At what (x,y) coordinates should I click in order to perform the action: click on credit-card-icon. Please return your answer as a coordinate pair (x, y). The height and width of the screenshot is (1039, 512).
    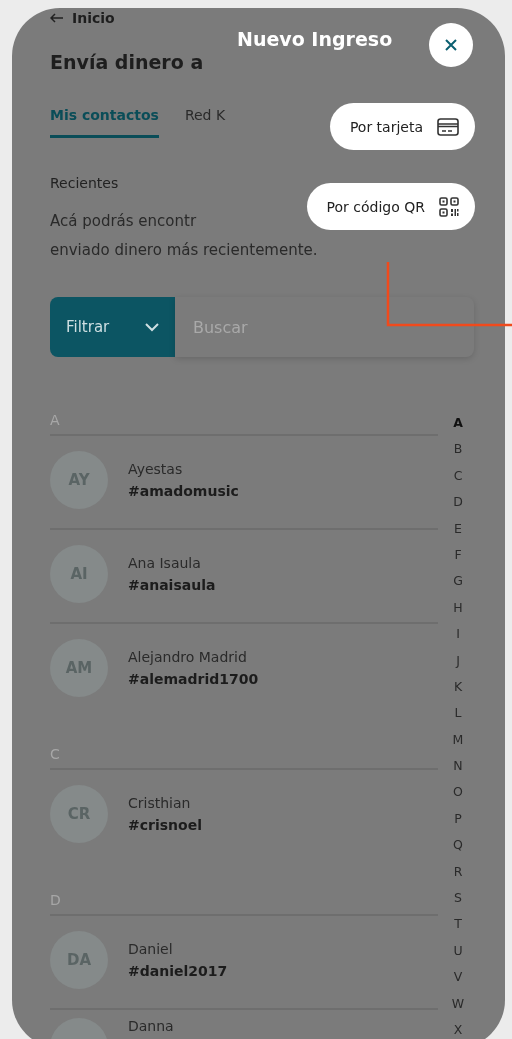
    Looking at the image, I should click on (448, 126).